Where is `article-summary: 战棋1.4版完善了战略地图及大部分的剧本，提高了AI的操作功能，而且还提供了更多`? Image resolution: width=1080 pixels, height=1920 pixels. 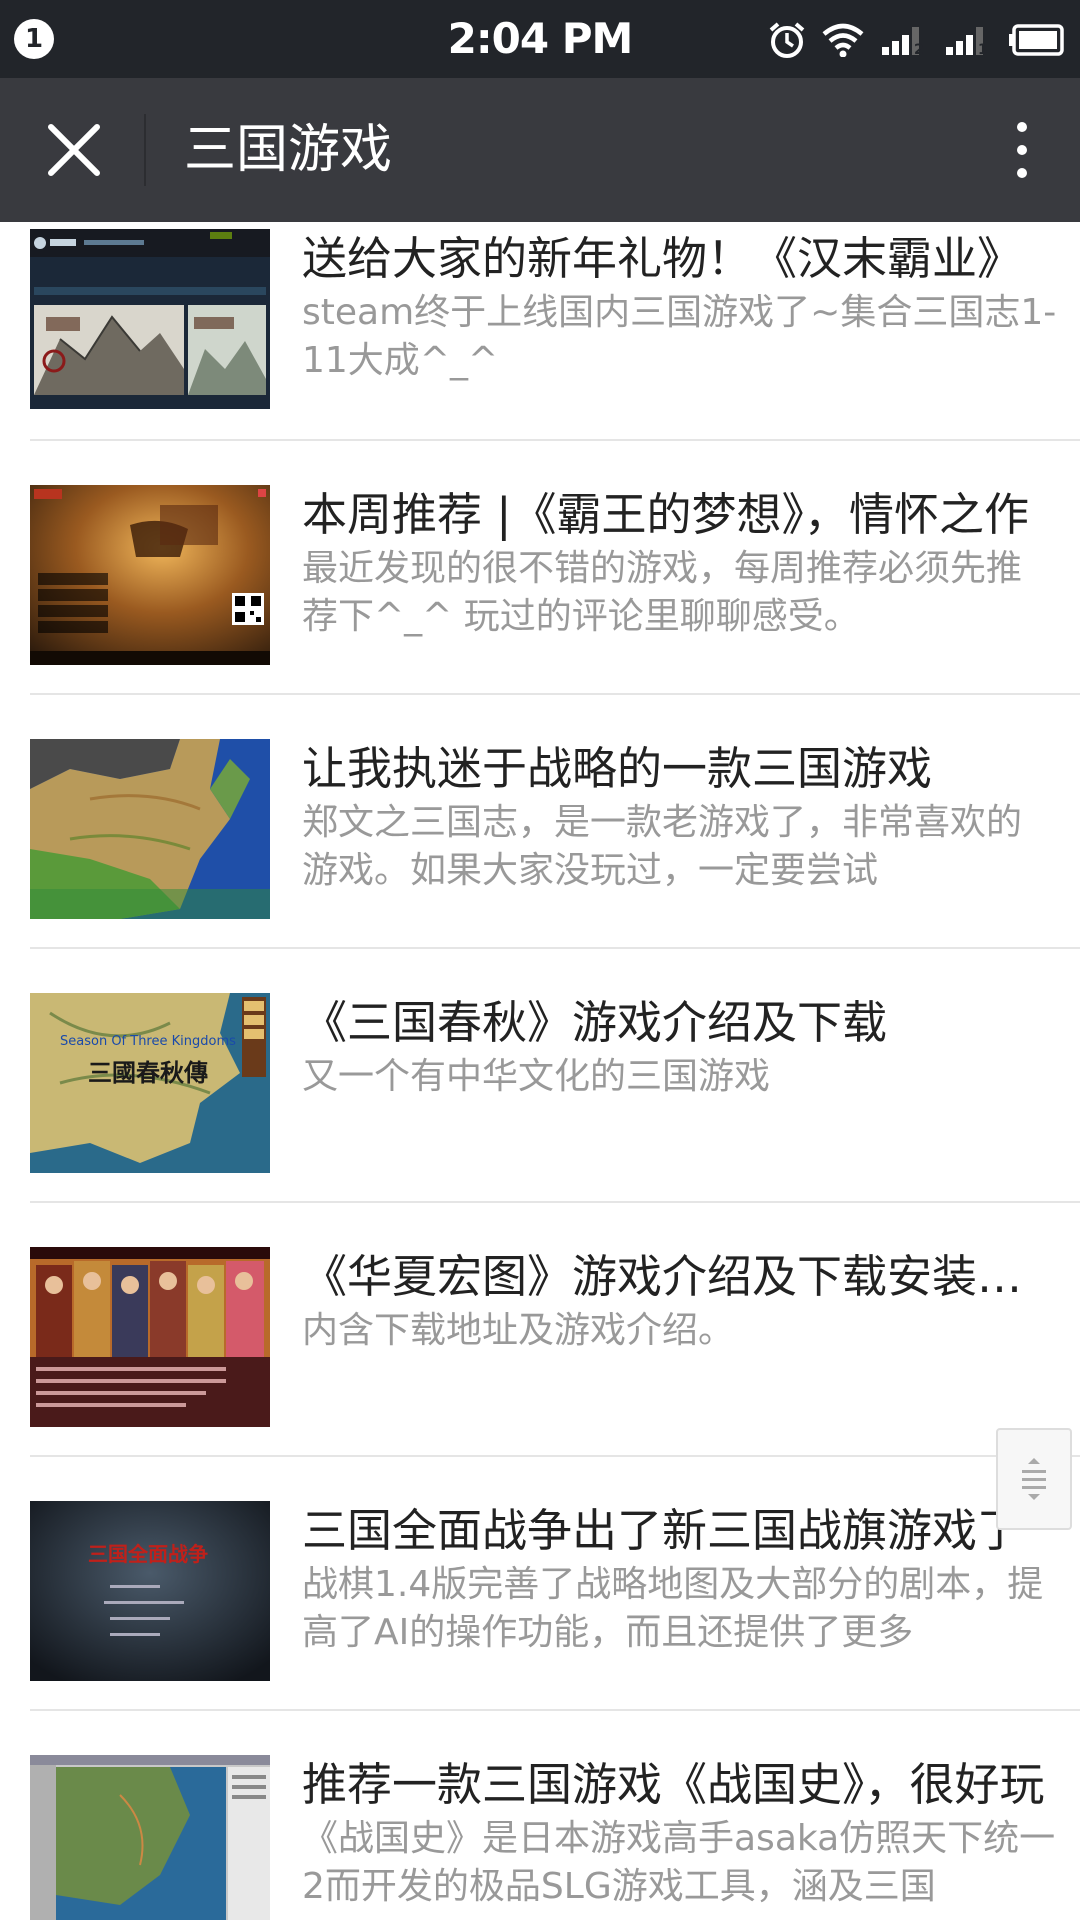
article-summary: 战棋1.4版完善了战略地图及大部分的剧本，提高了AI的操作功能，而且还提供了更多 is located at coordinates (673, 1608).